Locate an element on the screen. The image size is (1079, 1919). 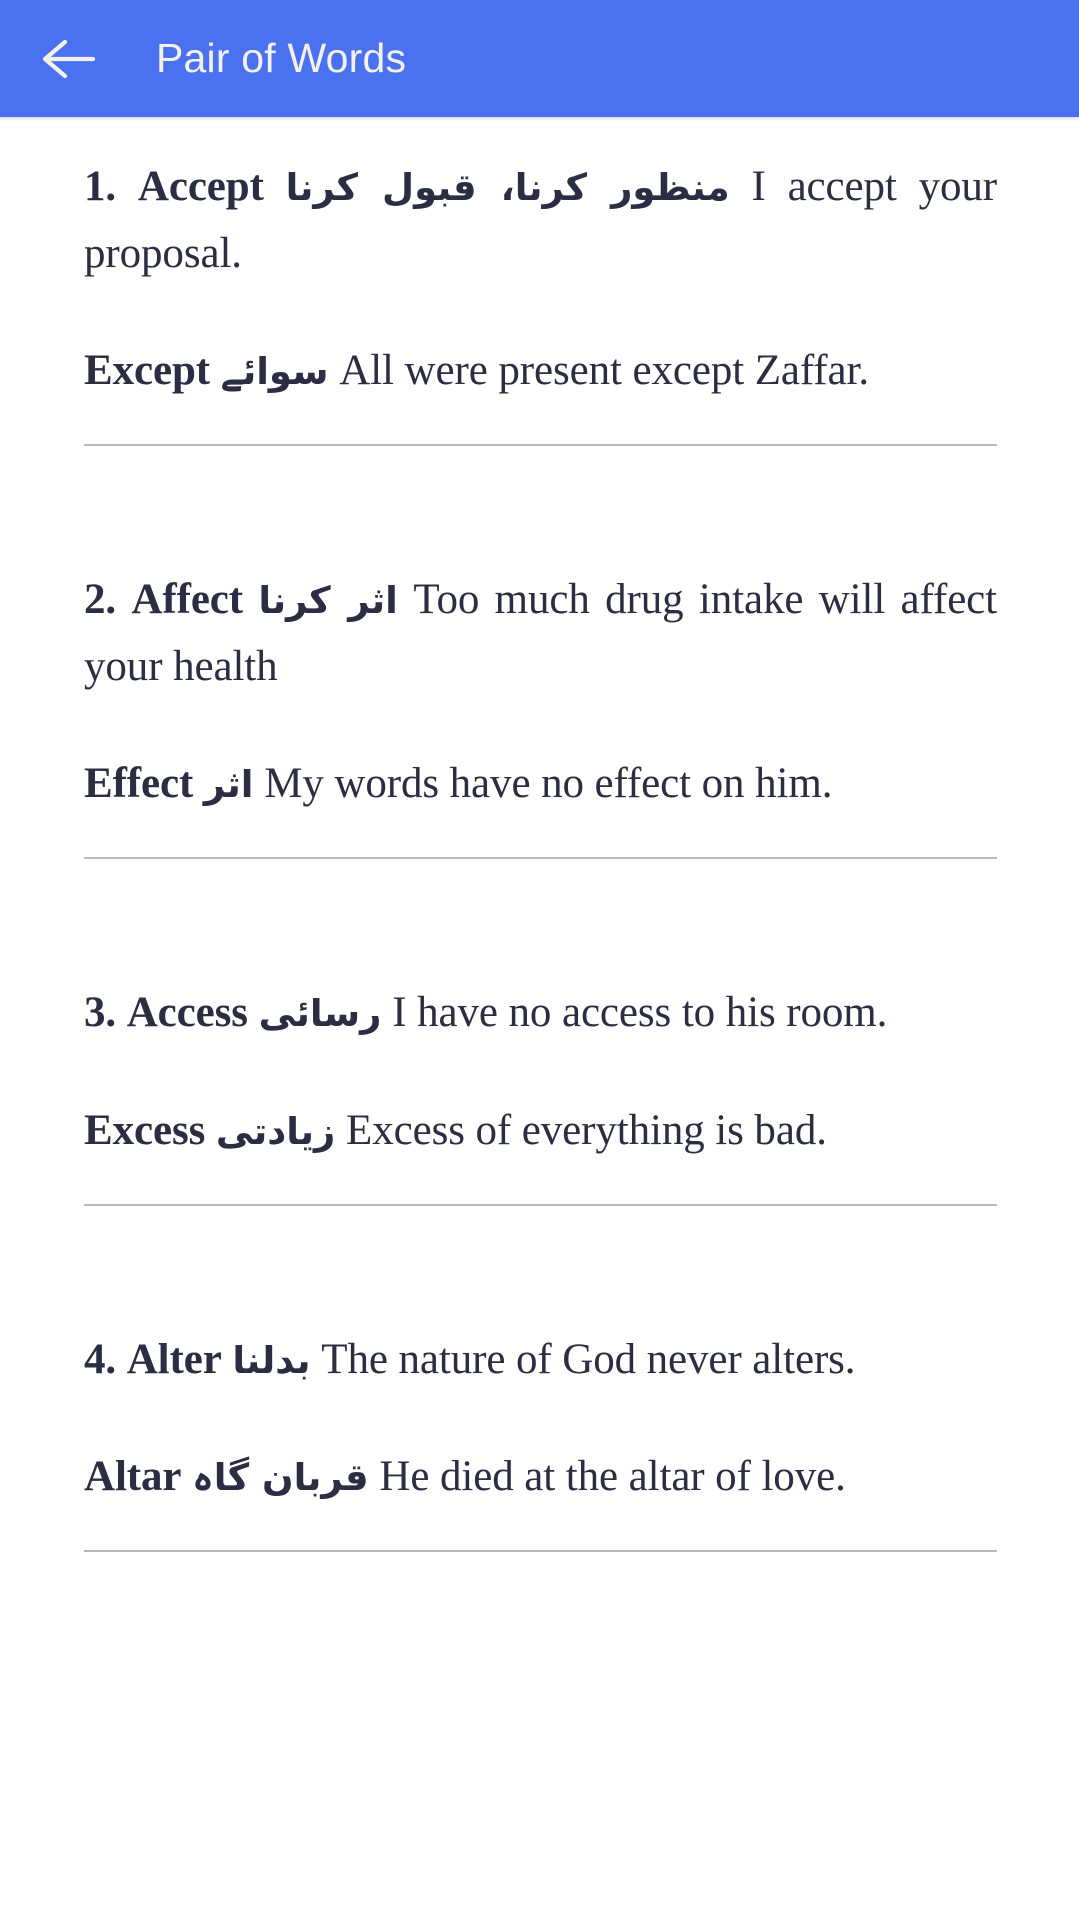
entry-urdu: سوائے is located at coordinates (274, 372).